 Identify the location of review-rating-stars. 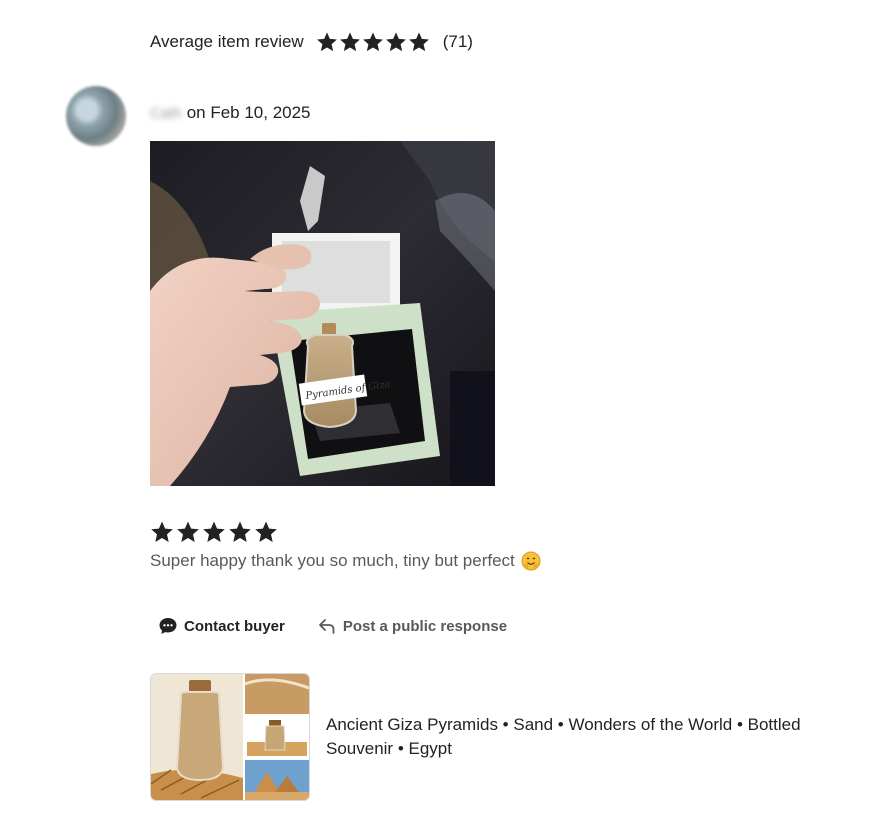
(215, 532).